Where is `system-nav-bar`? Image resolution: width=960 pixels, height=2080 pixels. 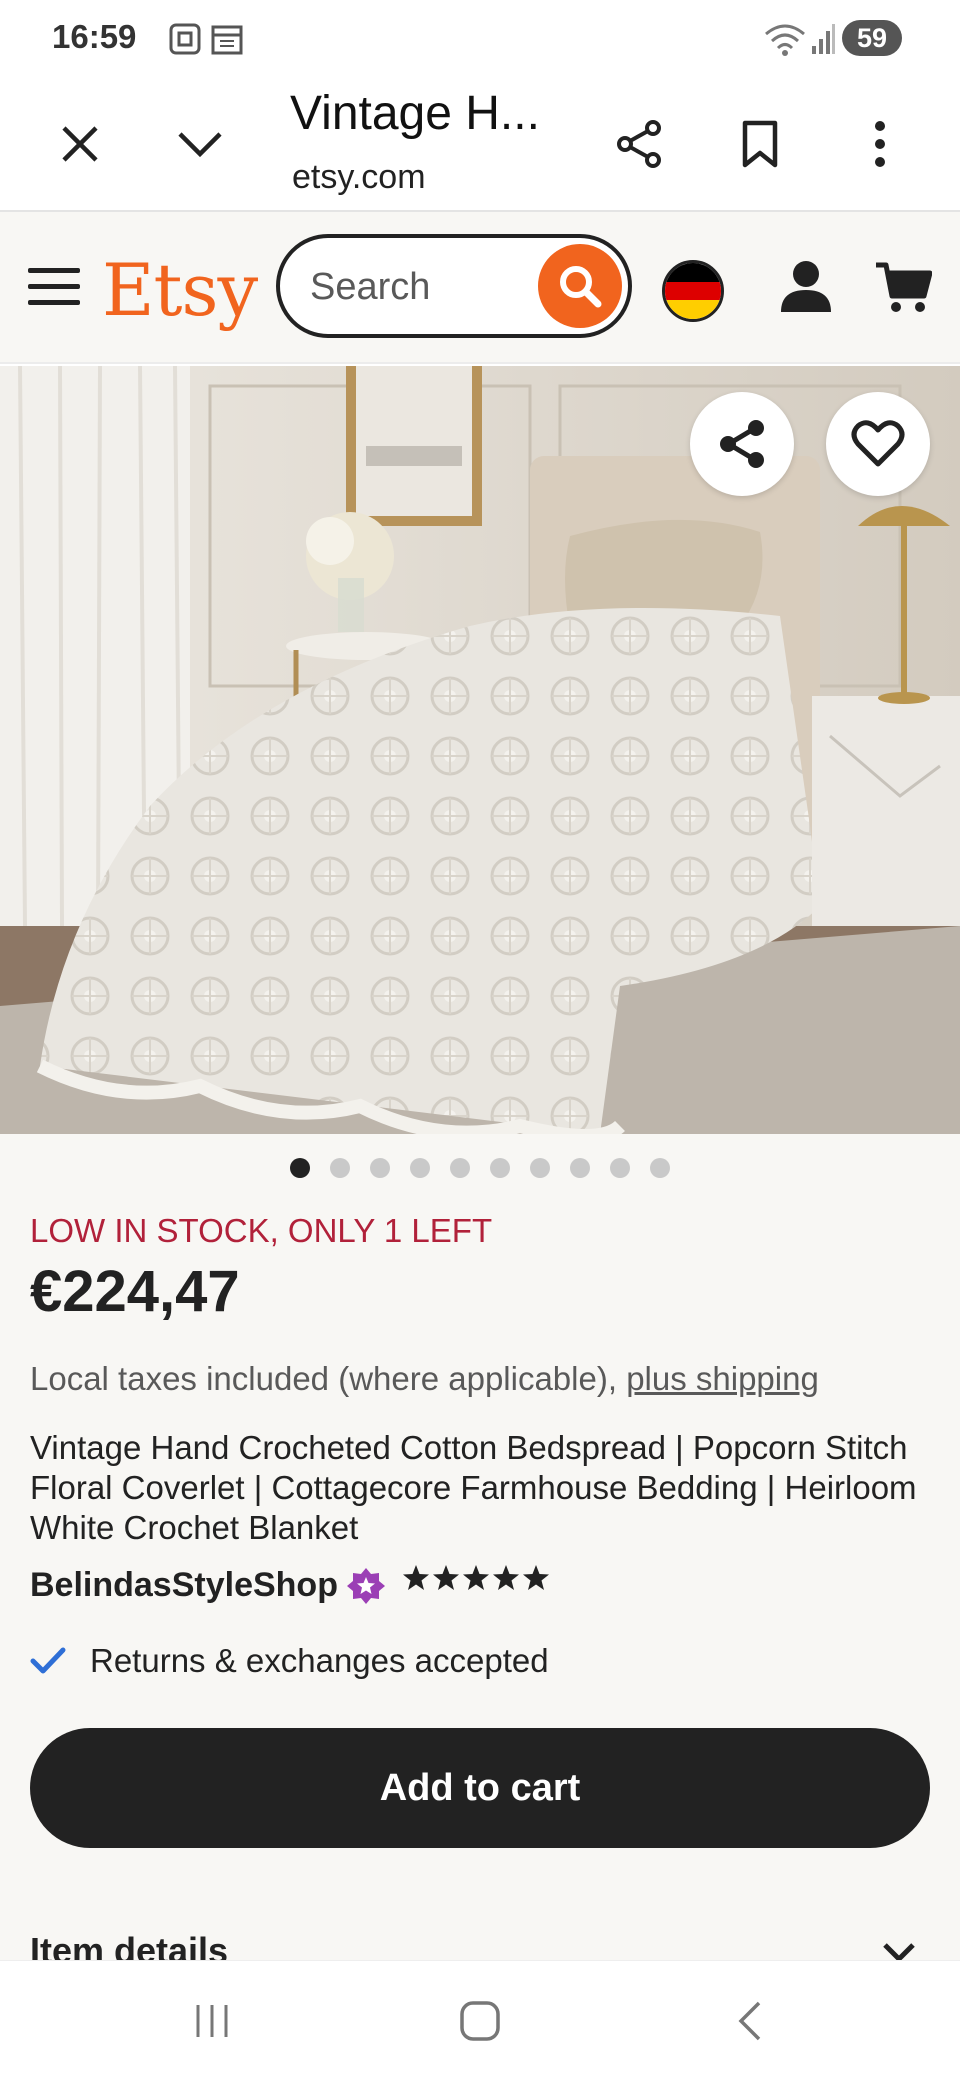 system-nav-bar is located at coordinates (480, 2020).